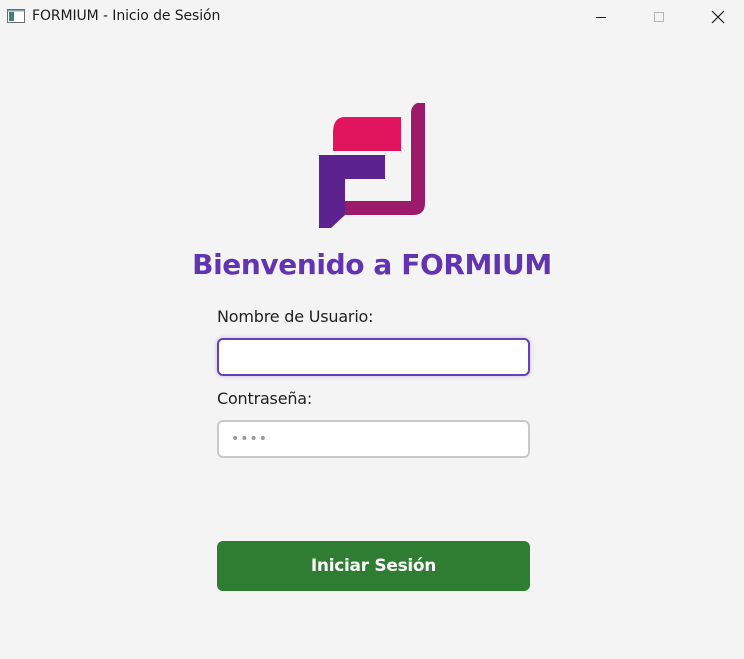  Describe the element at coordinates (373, 165) in the screenshot. I see `formium-logo-icon` at that location.